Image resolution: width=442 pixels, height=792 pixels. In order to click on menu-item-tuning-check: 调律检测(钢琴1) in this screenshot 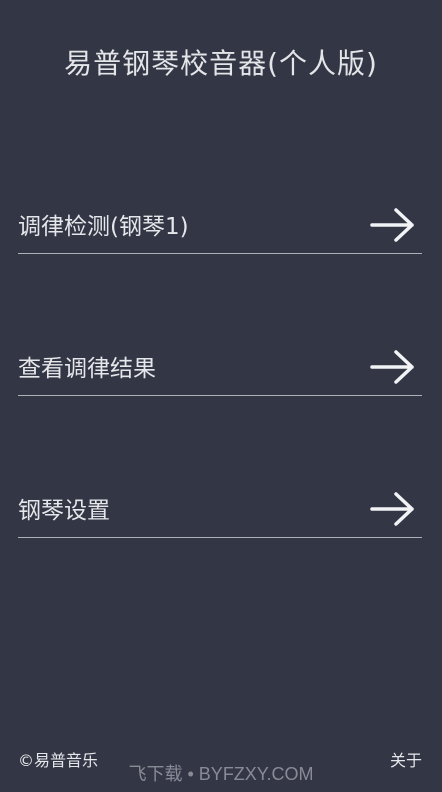, I will do `click(220, 226)`.